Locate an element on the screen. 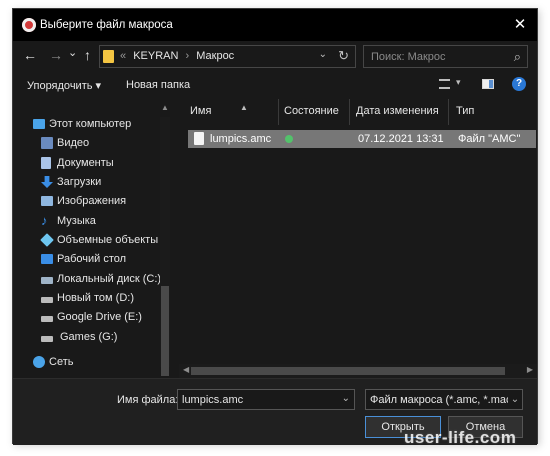 This screenshot has height=456, width=550. preview-pane-icon is located at coordinates (488, 84).